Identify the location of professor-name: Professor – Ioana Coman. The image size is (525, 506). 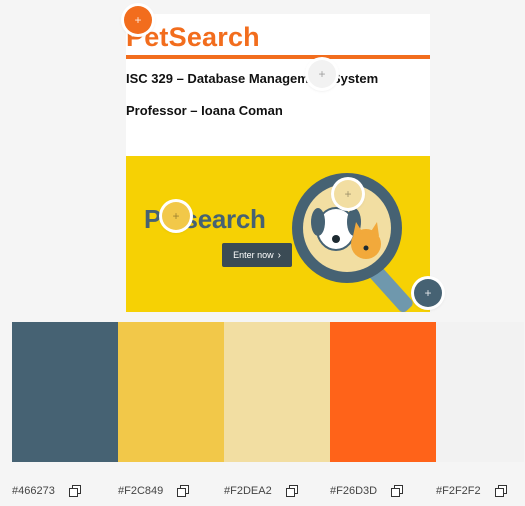
(204, 110).